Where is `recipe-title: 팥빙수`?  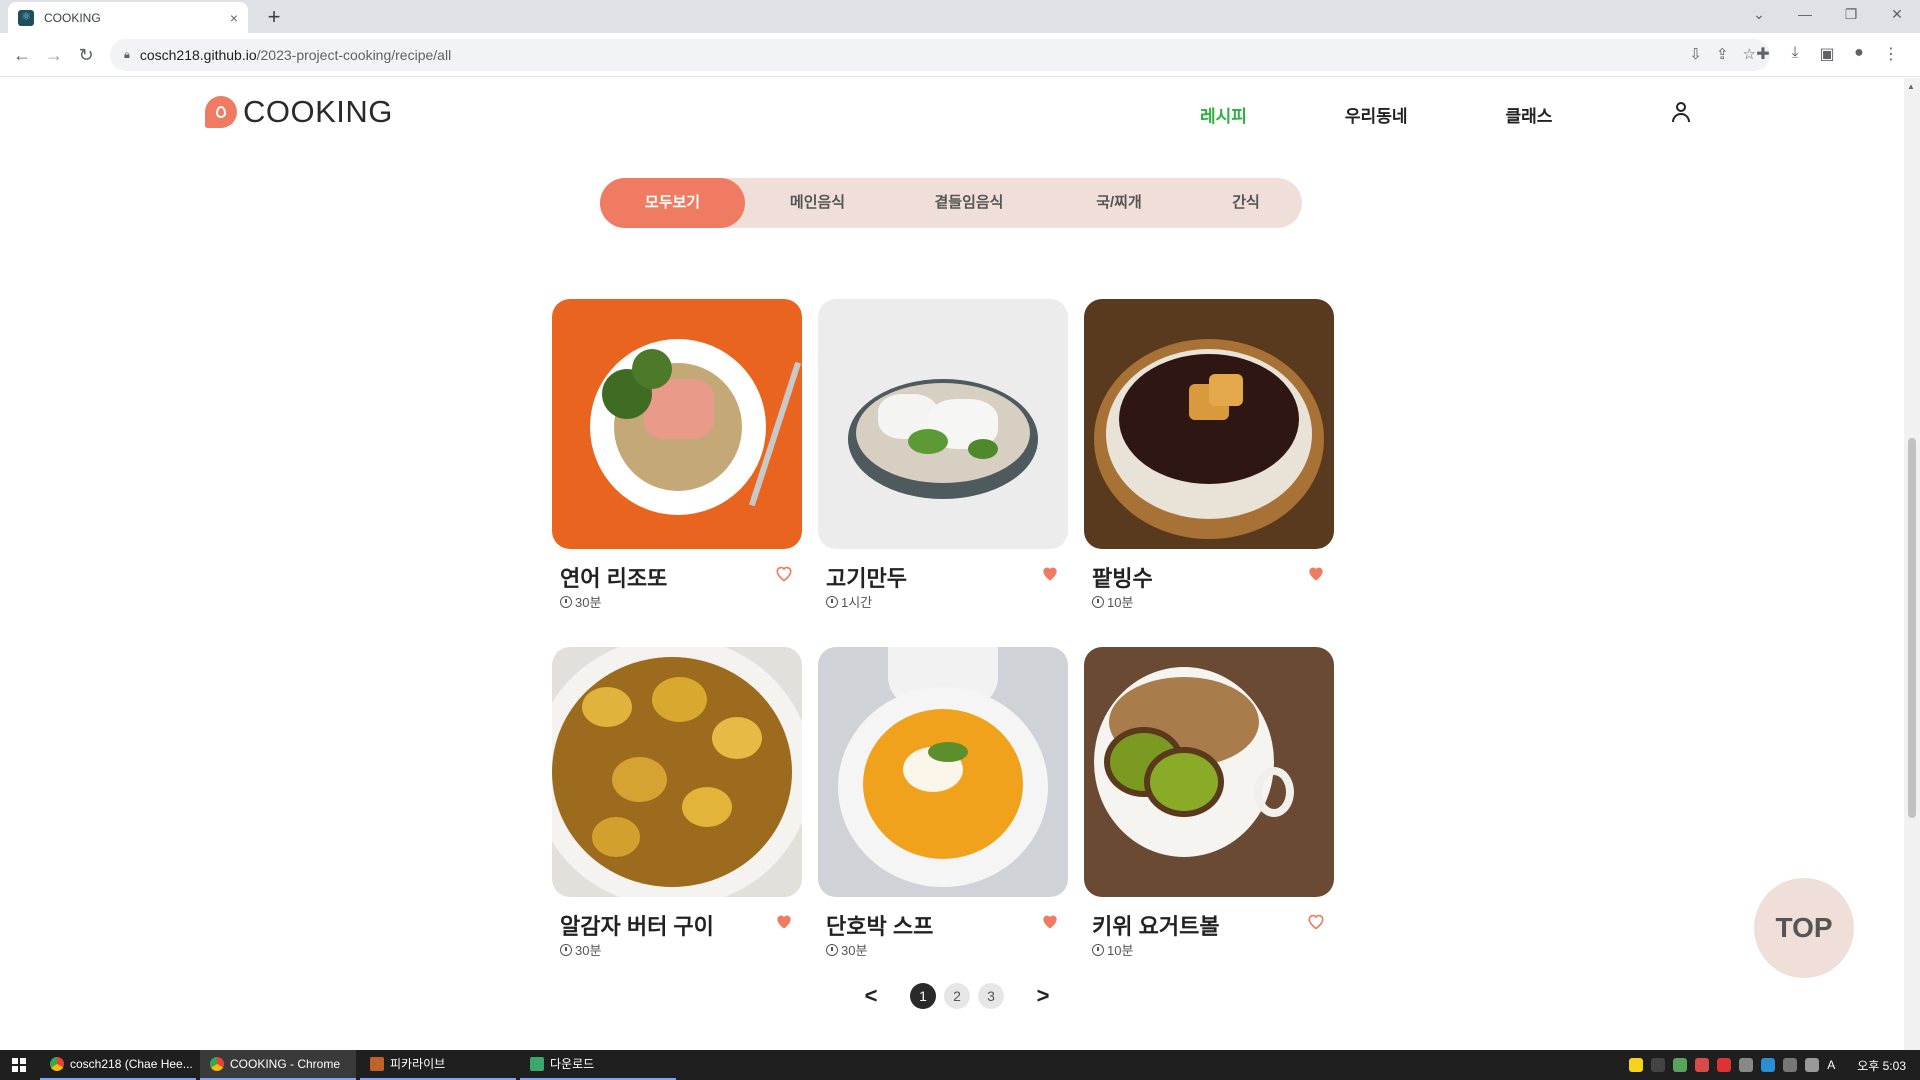
recipe-title: 팥빙수 is located at coordinates (1122, 577).